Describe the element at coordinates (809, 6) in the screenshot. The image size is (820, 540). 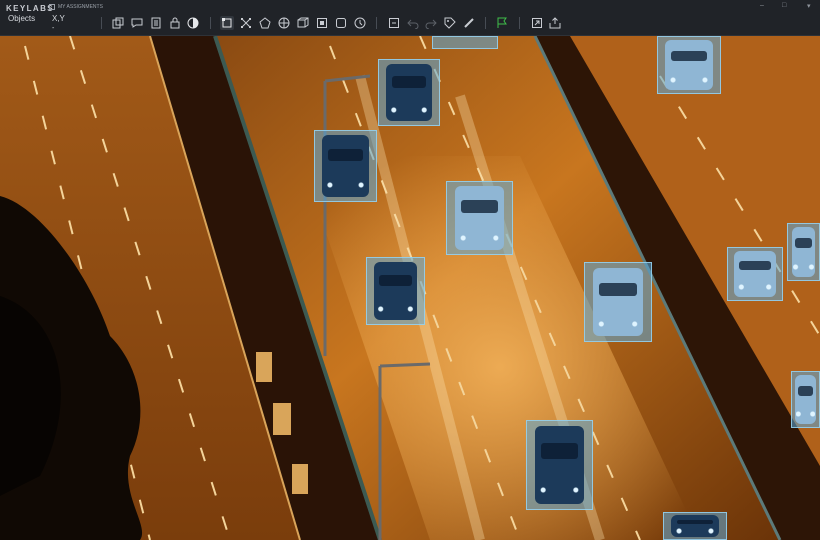
I see `window-menu-dropdown: ▾` at that location.